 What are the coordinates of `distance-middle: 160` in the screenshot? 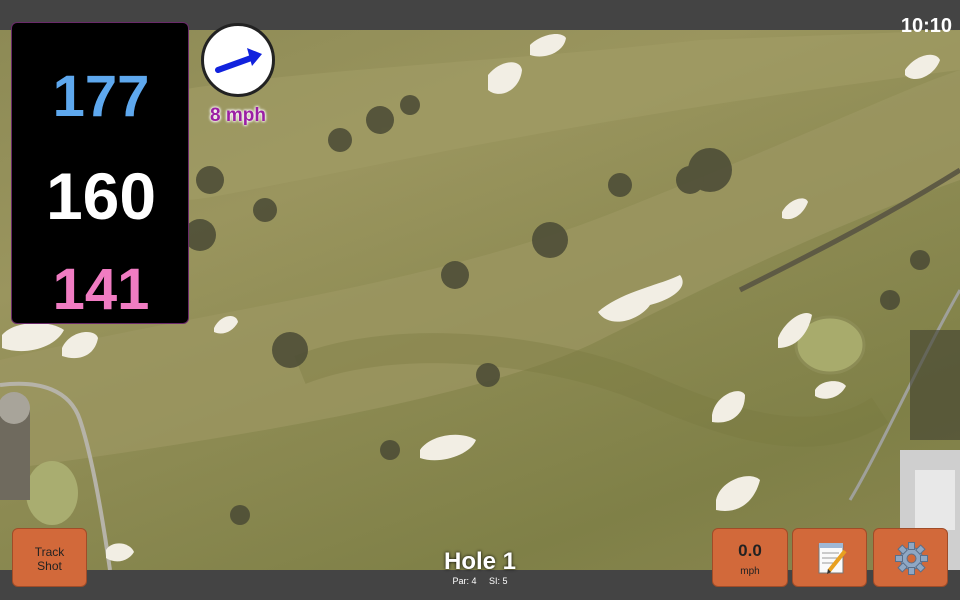 It's located at (101, 196).